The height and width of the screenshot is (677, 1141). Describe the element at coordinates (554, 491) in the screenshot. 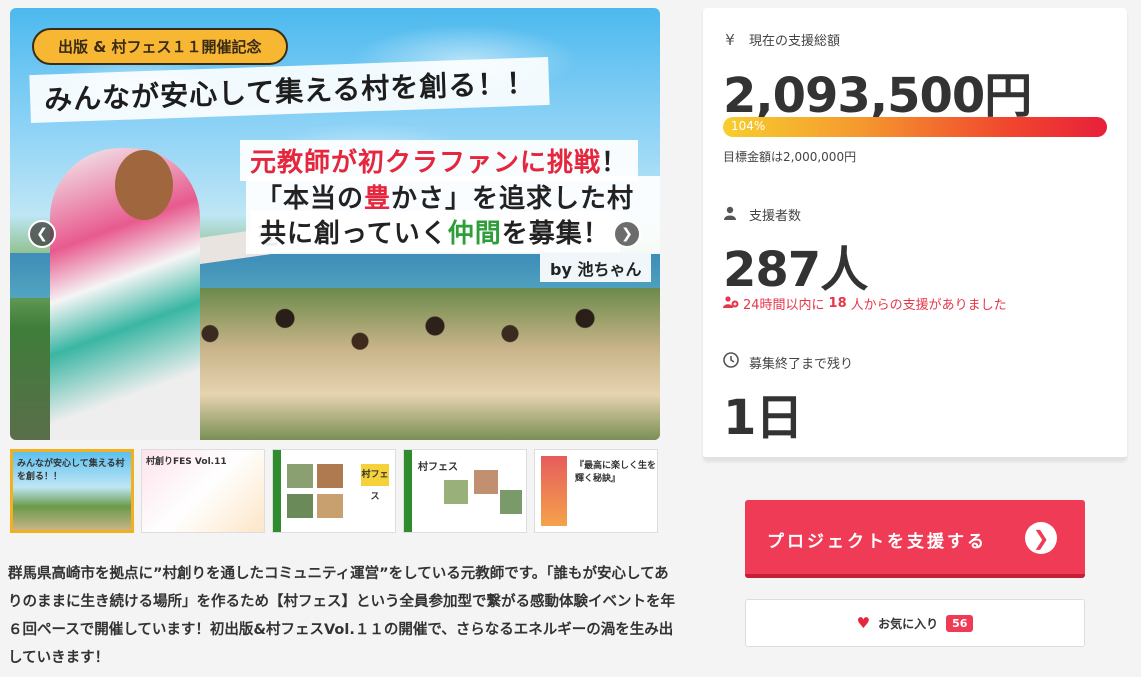

I see `thumbnail-book-cover` at that location.